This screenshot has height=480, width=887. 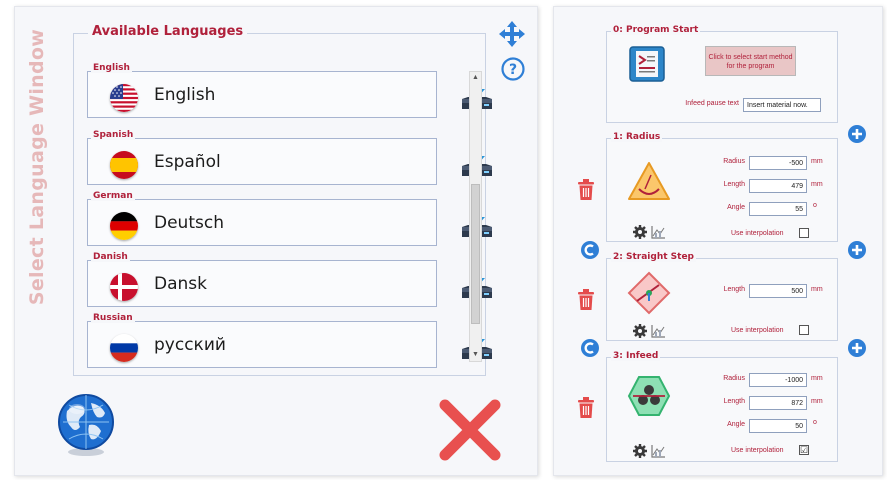 What do you see at coordinates (649, 396) in the screenshot?
I see `infeed-step-icon` at bounding box center [649, 396].